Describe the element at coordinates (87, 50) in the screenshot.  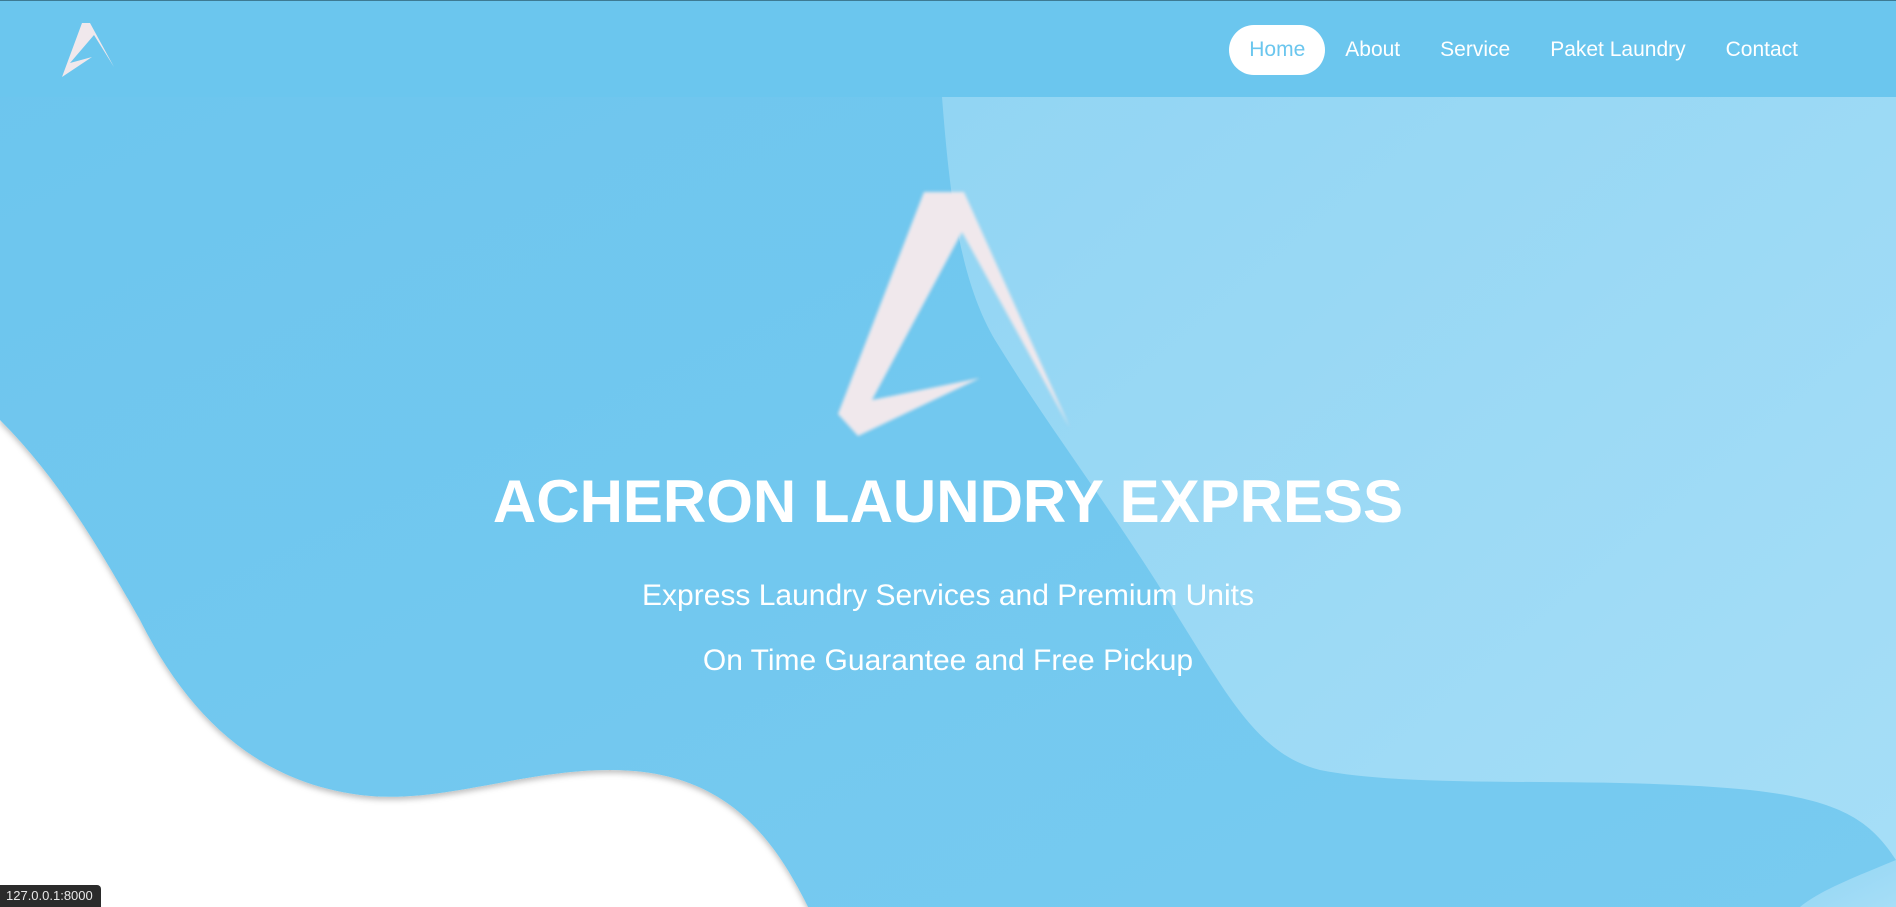
I see `acheron-logo-icon` at that location.